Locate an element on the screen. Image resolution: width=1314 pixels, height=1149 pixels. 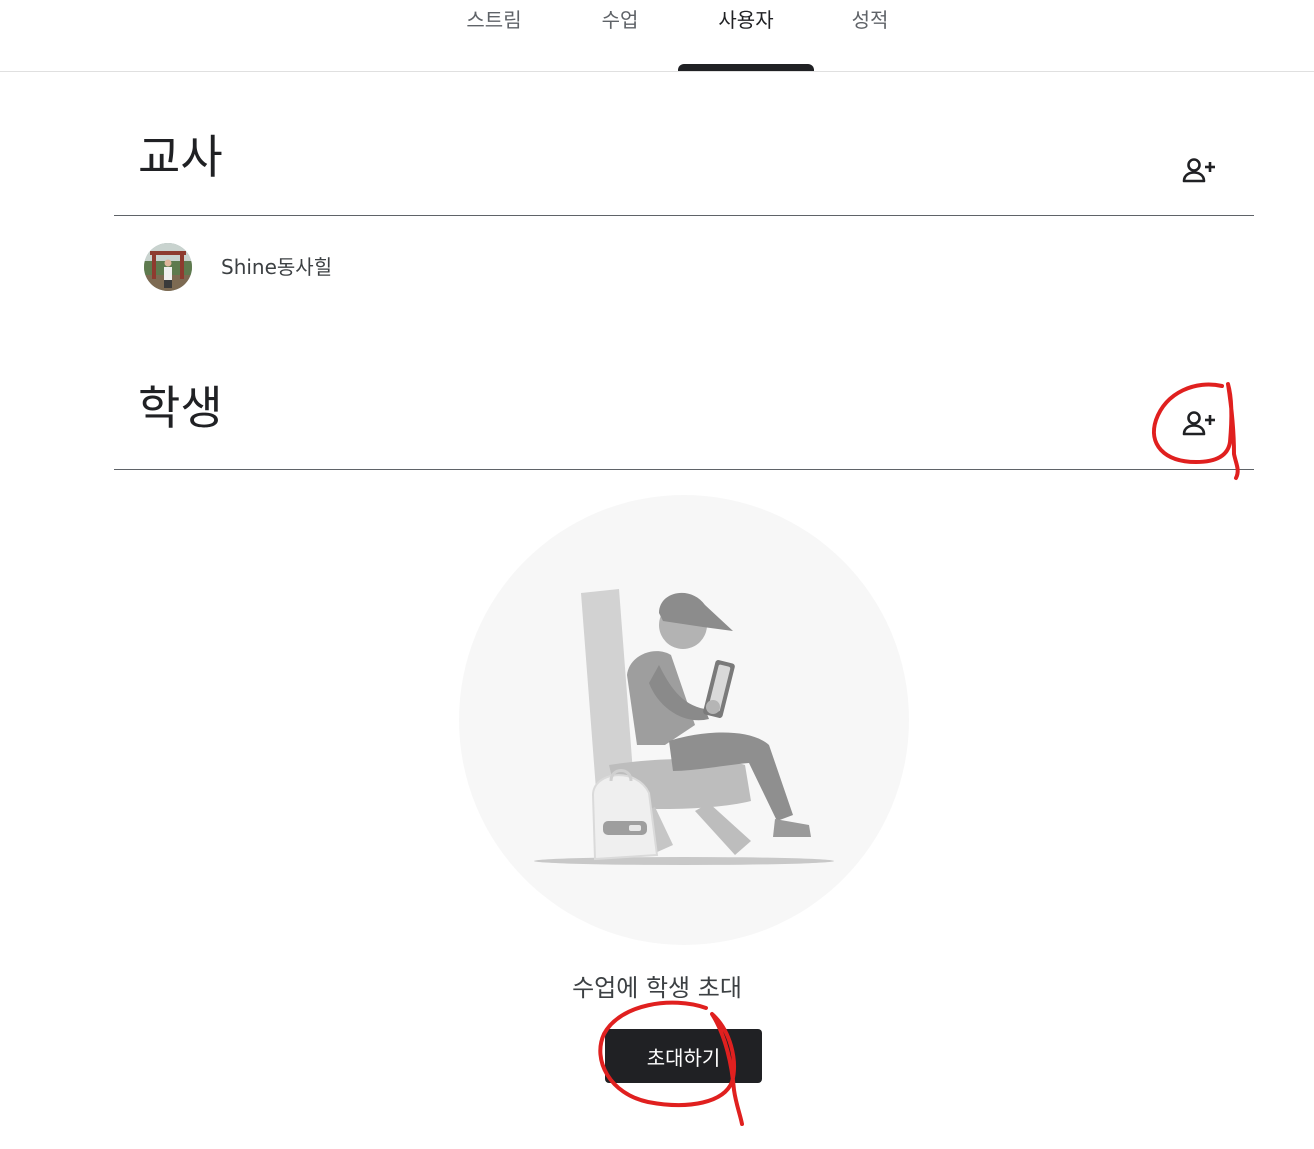
teacher-name: Shine동사힐 is located at coordinates (277, 267).